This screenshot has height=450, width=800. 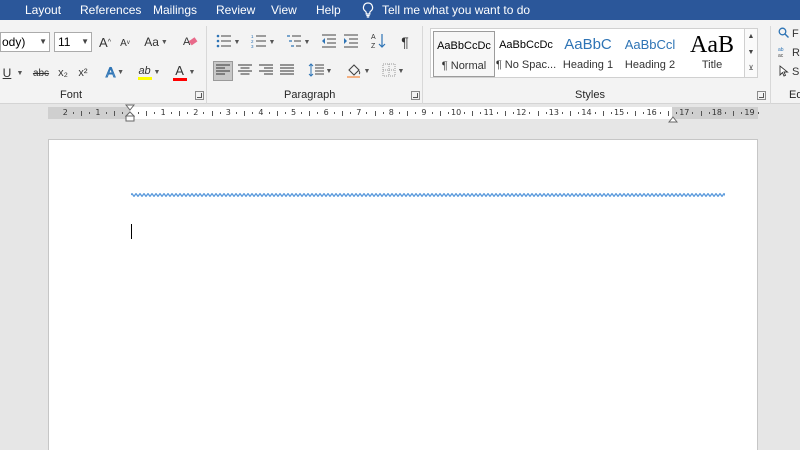 What do you see at coordinates (328, 10) in the screenshot?
I see `tab-help: Help` at bounding box center [328, 10].